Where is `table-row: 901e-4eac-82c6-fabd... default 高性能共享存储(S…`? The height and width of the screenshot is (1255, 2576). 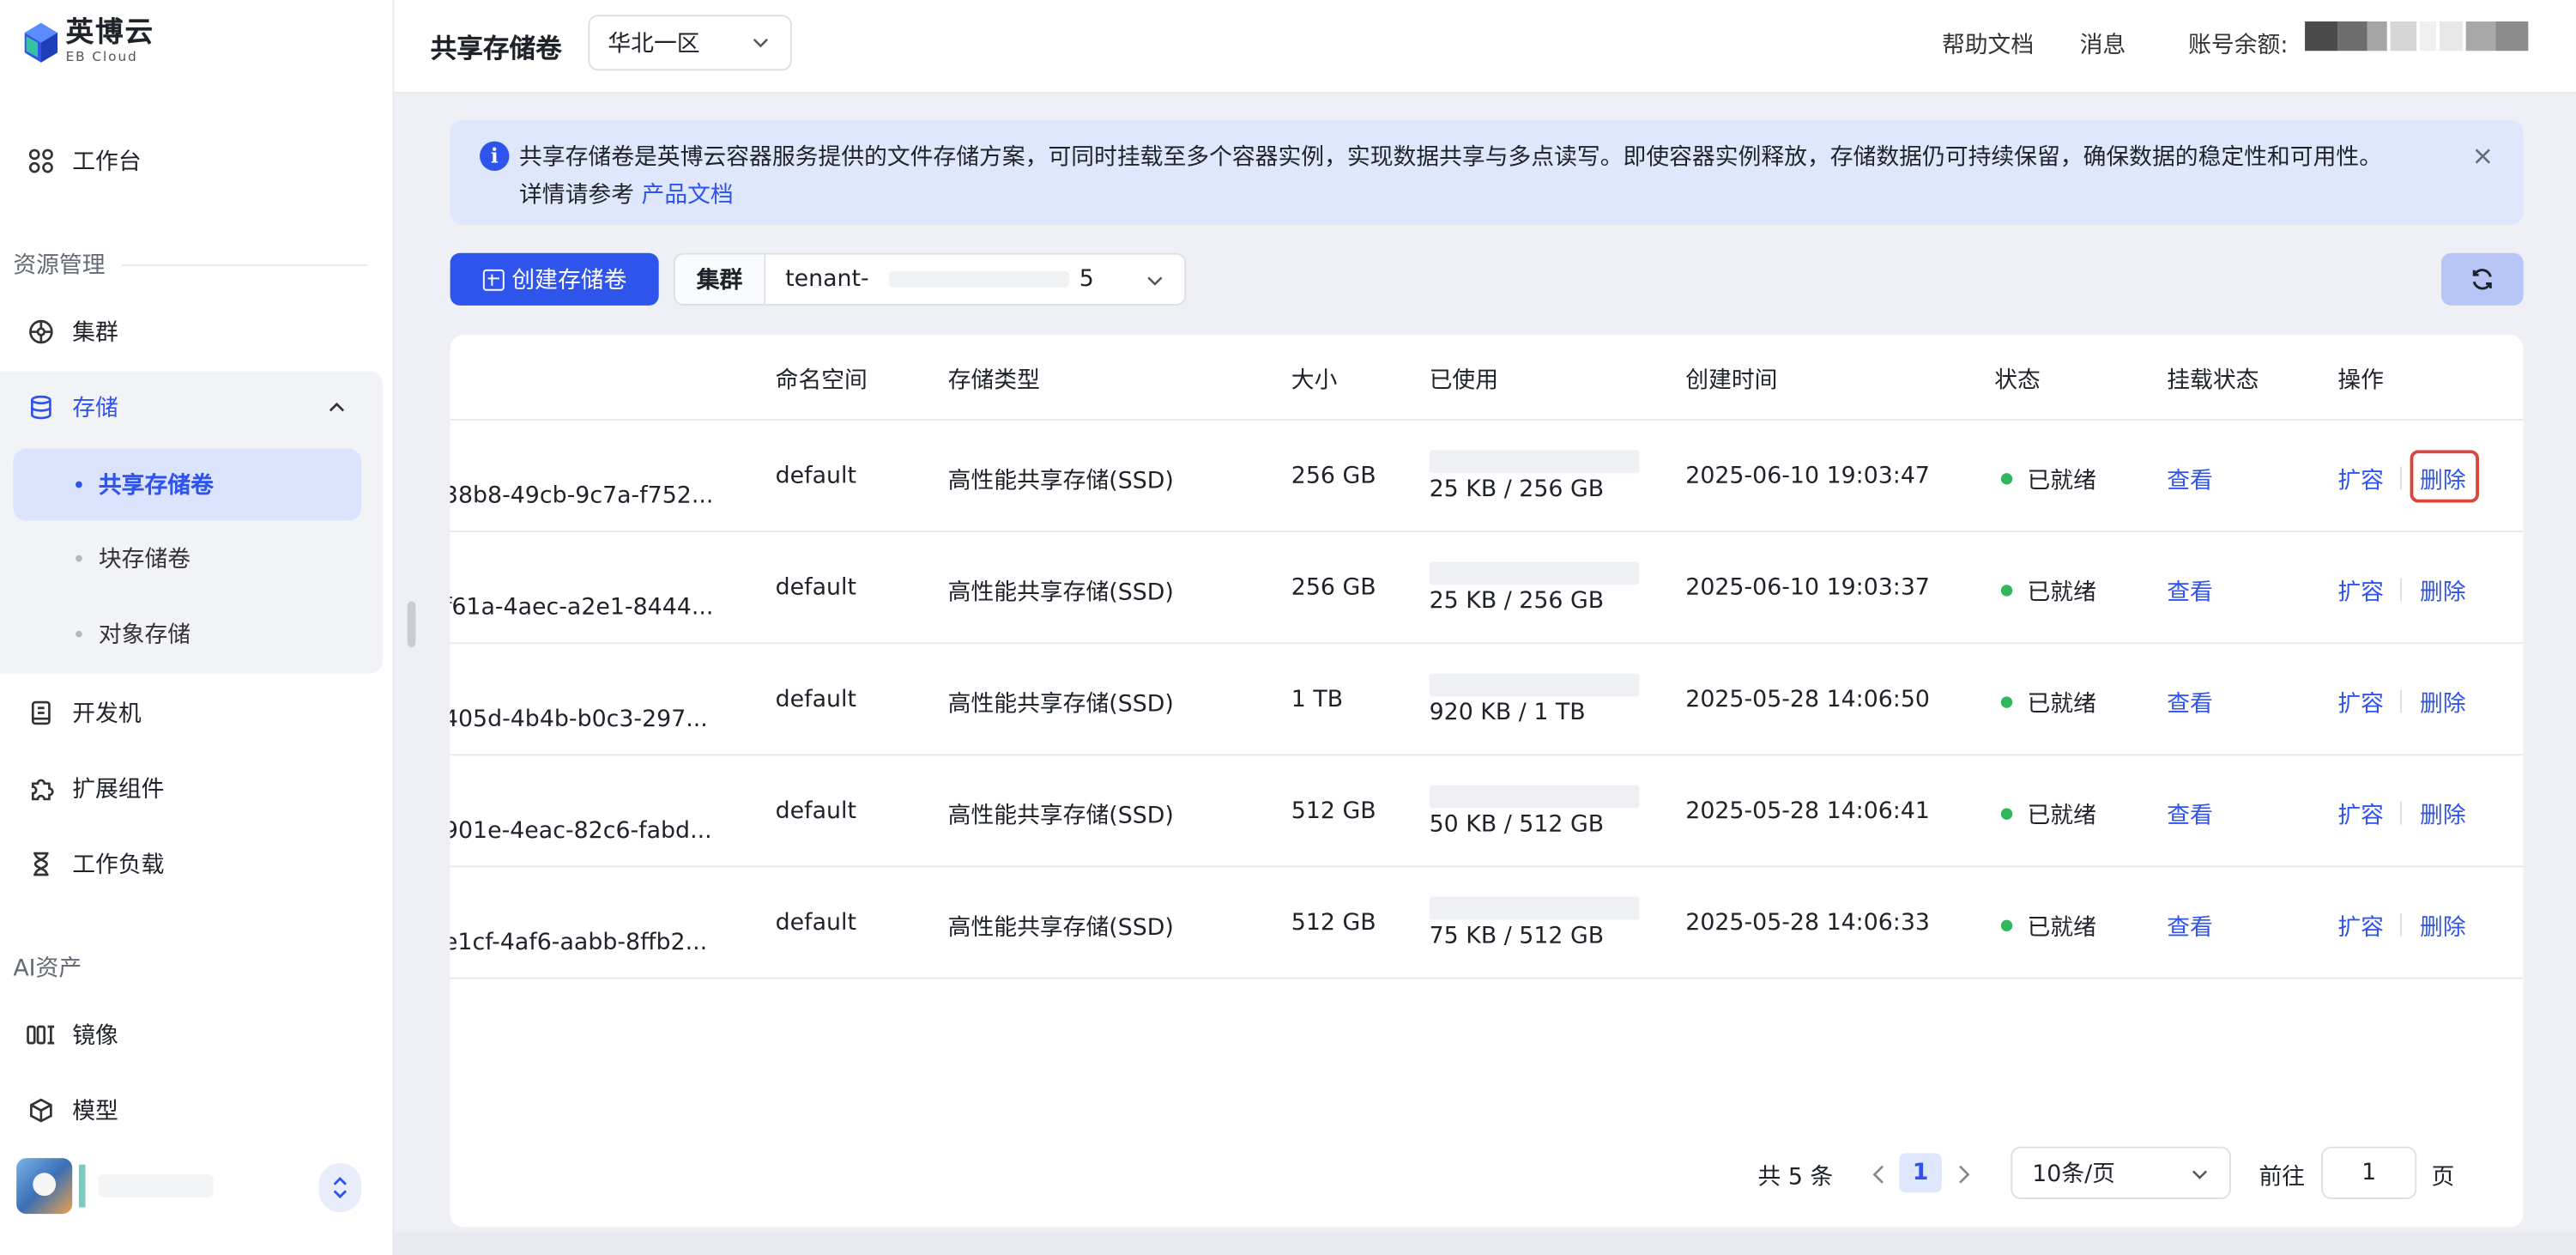
table-row: 901e-4eac-82c6-fabd... default 高性能共享存储(S… is located at coordinates (1487, 811).